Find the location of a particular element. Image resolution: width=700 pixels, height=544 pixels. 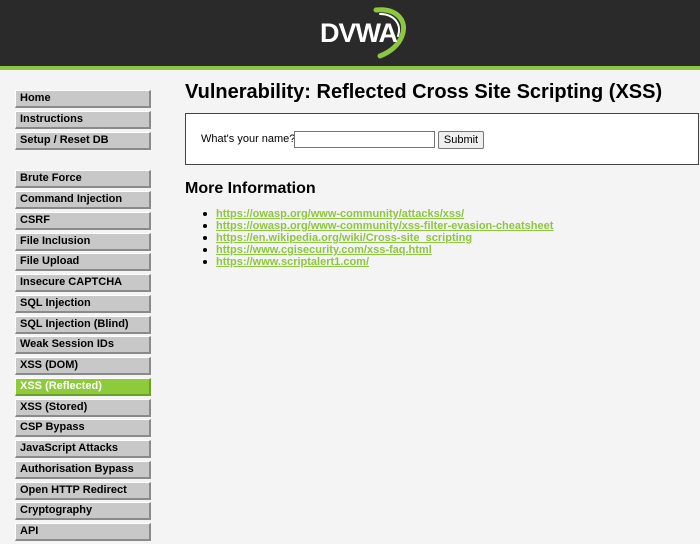

dvwa-logo: DVWA is located at coordinates (364, 34).